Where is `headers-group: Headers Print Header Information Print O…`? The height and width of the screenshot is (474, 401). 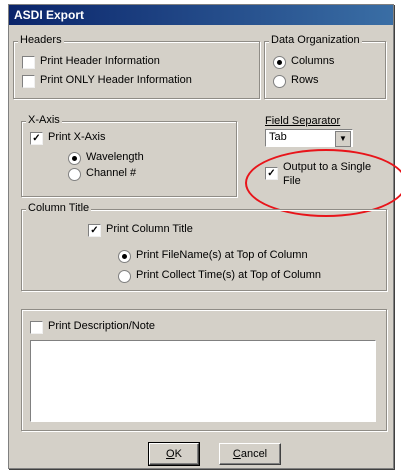 headers-group: Headers Print Header Information Print O… is located at coordinates (136, 66).